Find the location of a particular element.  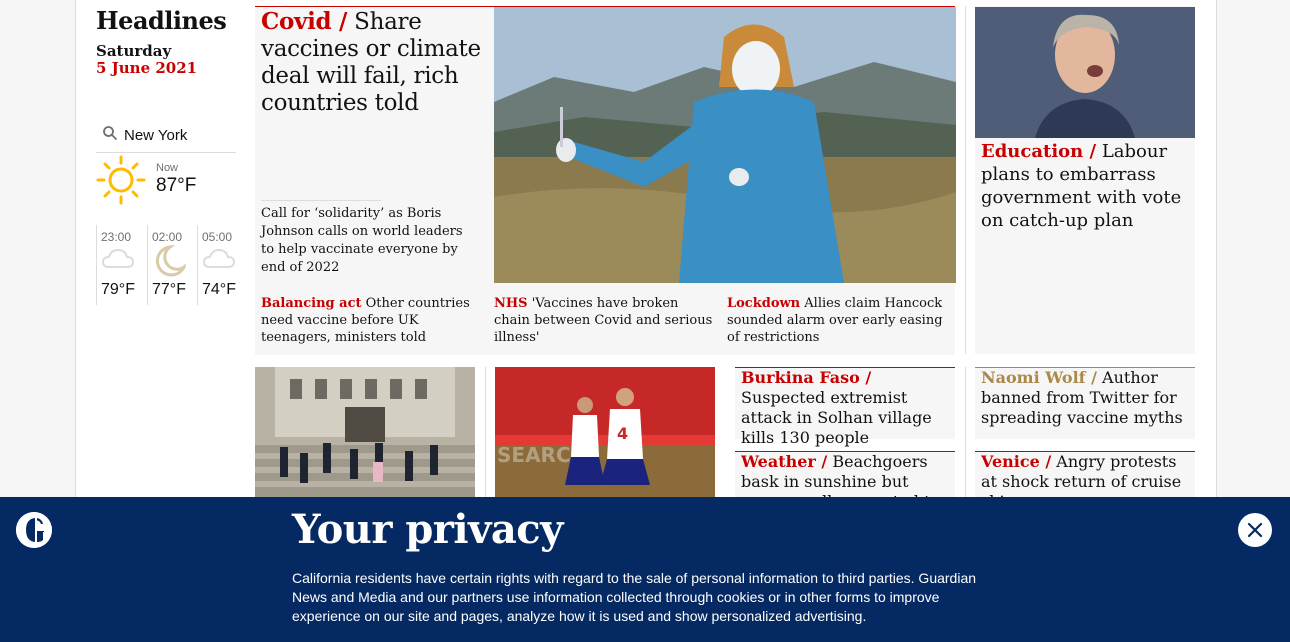

story-kicker: Weather / is located at coordinates (784, 461).